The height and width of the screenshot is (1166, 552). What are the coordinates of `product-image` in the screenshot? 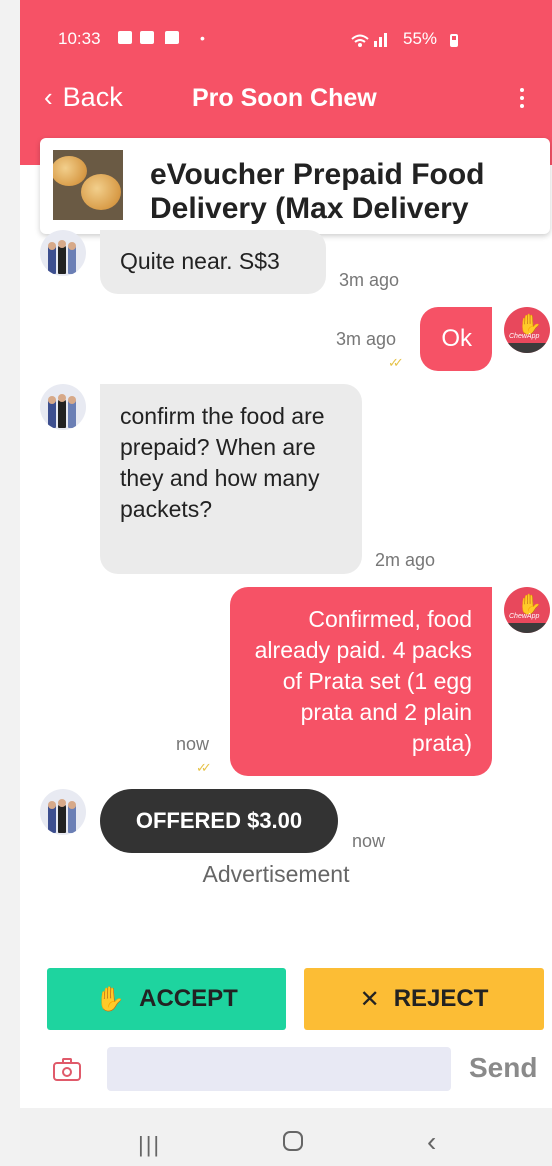 It's located at (88, 185).